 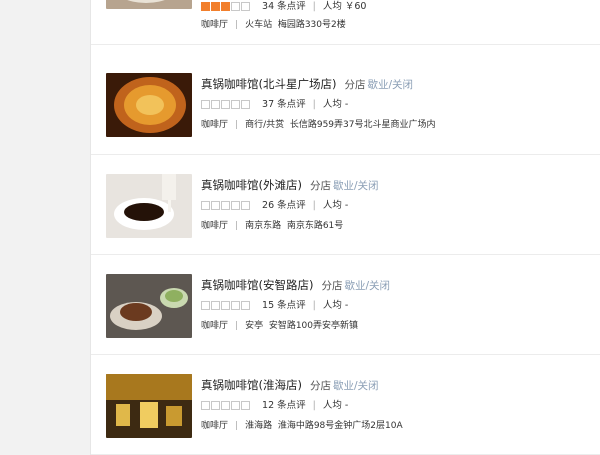 I want to click on interior-photo-icon, so click(x=149, y=406).